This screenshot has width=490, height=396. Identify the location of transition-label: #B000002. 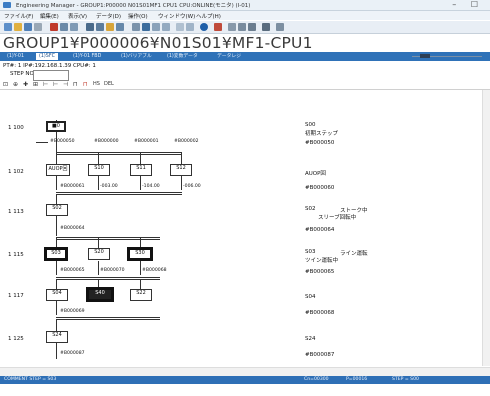
(186, 141).